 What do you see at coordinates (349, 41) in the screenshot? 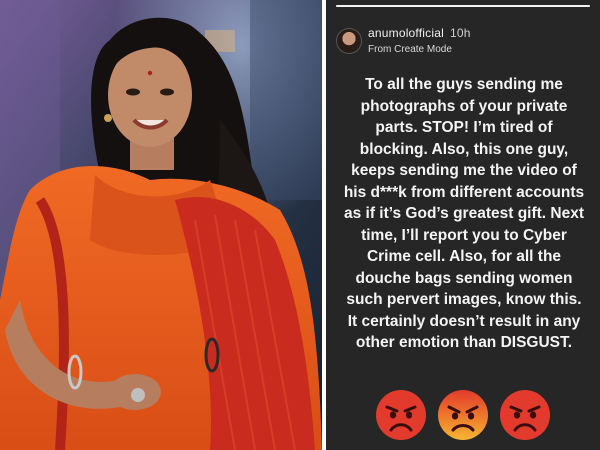
I see `avatar` at bounding box center [349, 41].